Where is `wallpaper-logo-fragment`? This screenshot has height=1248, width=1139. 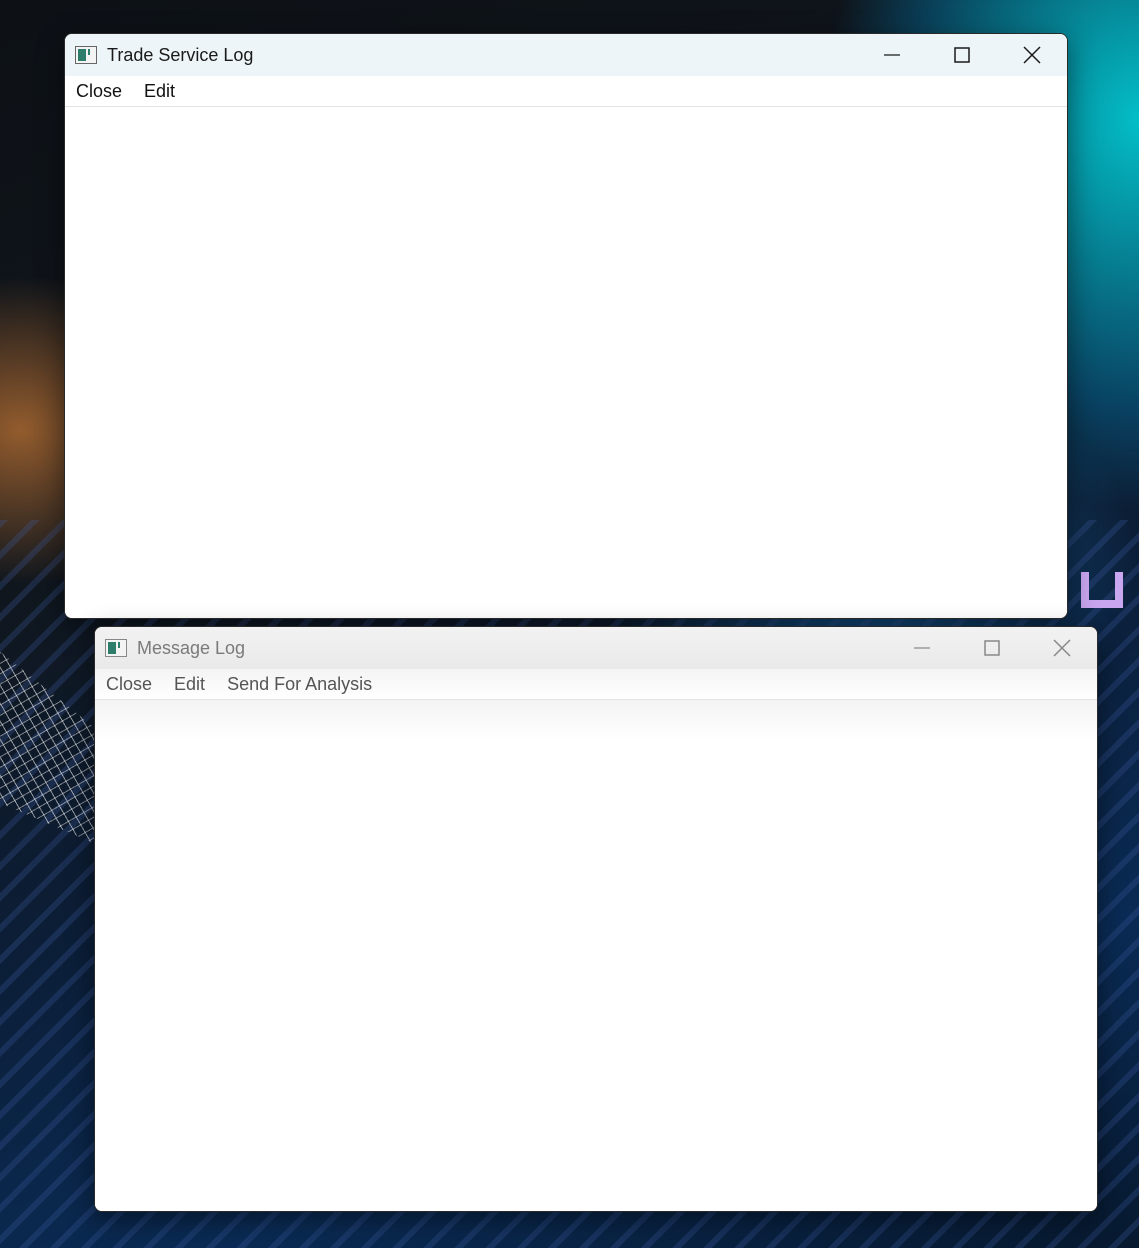
wallpaper-logo-fragment is located at coordinates (1102, 590).